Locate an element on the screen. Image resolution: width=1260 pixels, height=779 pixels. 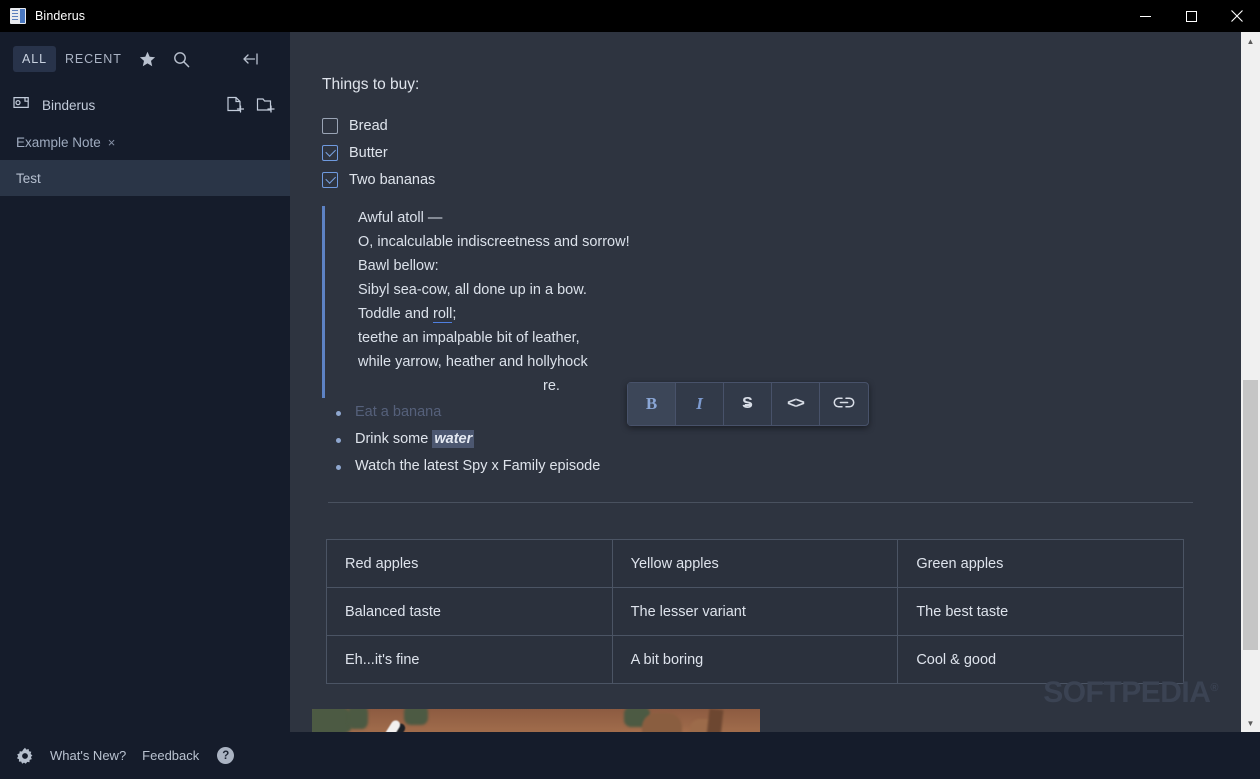
horizontal-rule is located at coordinates (760, 502).